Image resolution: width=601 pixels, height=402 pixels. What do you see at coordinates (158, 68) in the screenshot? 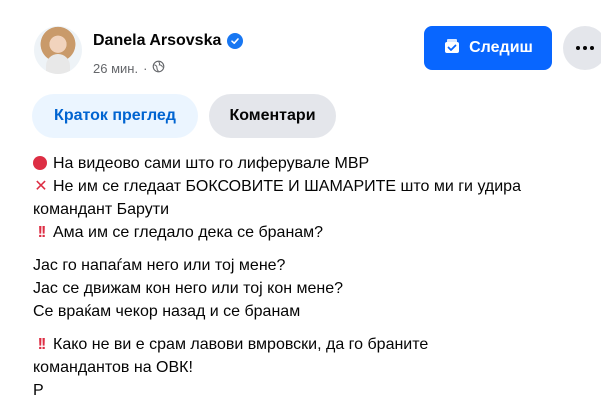
I see `globe-icon` at bounding box center [158, 68].